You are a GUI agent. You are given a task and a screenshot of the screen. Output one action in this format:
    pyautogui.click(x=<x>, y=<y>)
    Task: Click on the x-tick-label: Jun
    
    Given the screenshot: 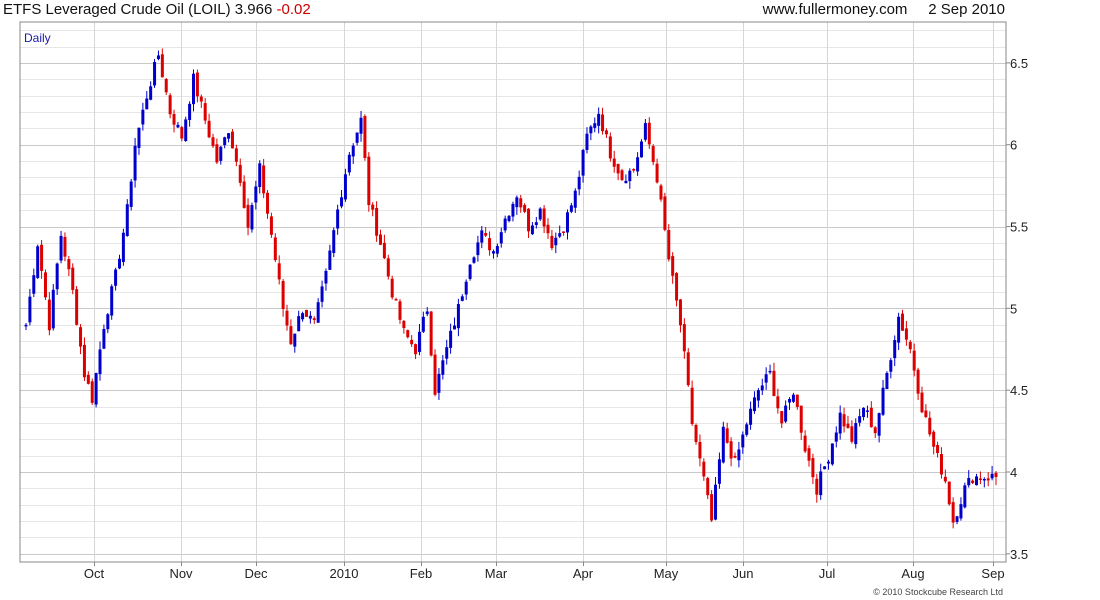 What is the action you would take?
    pyautogui.click(x=743, y=573)
    